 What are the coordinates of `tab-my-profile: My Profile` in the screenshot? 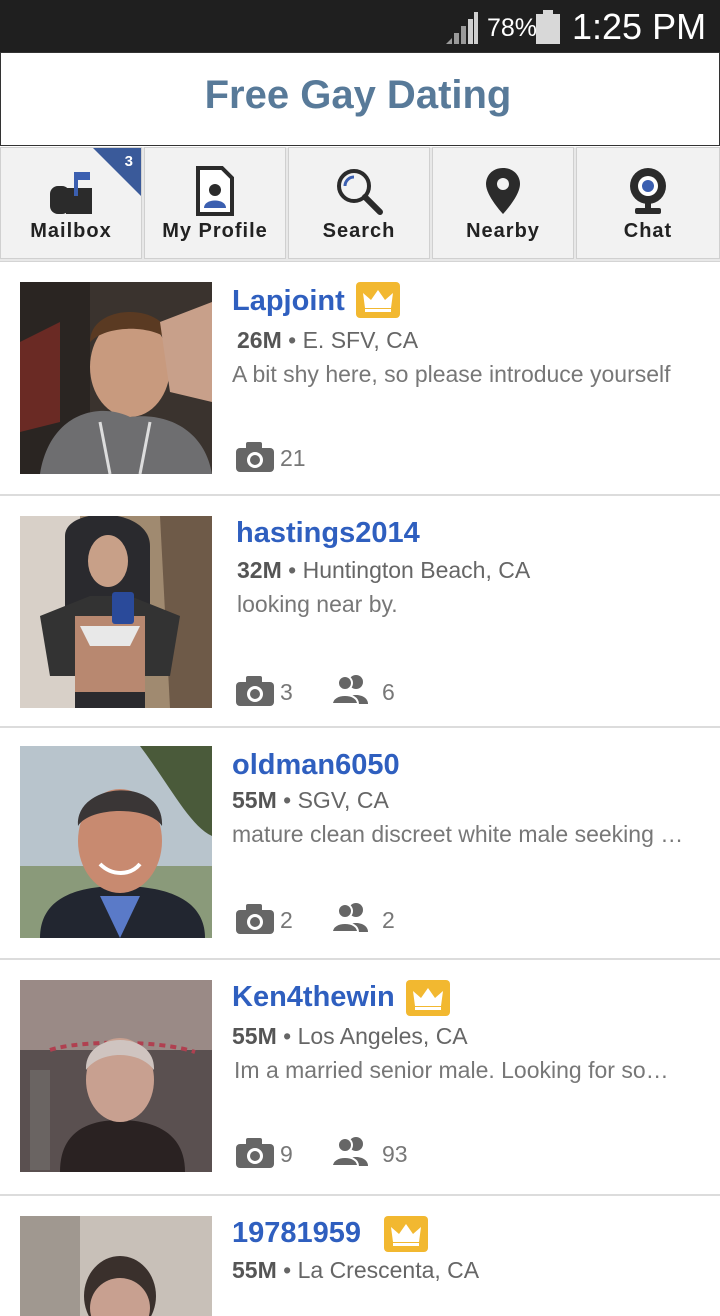 It's located at (215, 203).